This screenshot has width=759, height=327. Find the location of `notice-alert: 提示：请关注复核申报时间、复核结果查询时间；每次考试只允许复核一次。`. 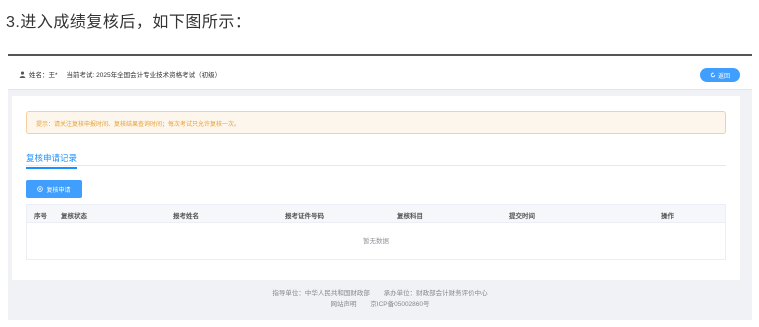

notice-alert: 提示：请关注复核申报时间、复核结果查询时间；每次考试只允许复核一次。 is located at coordinates (376, 122).